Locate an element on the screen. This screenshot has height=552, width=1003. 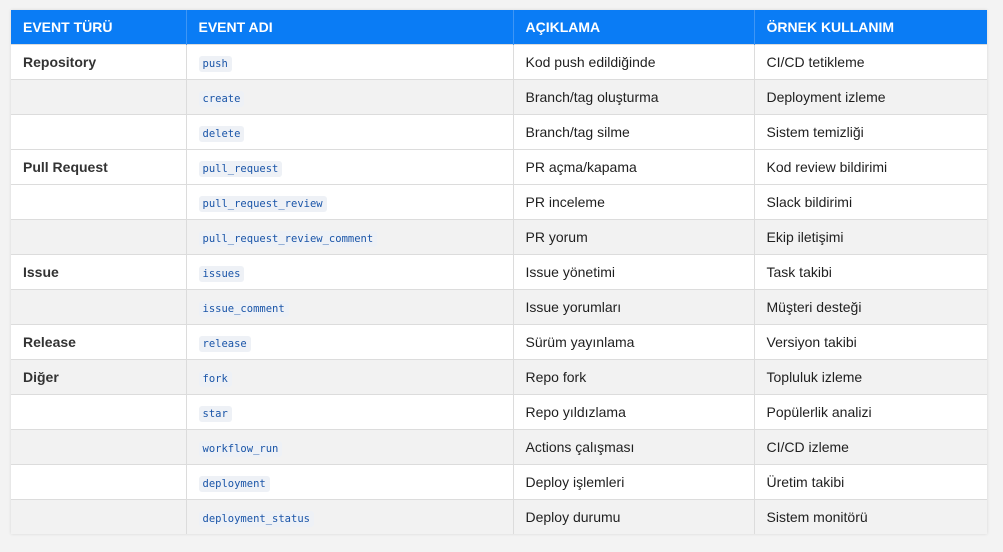
cell-event-name: star is located at coordinates (350, 412).